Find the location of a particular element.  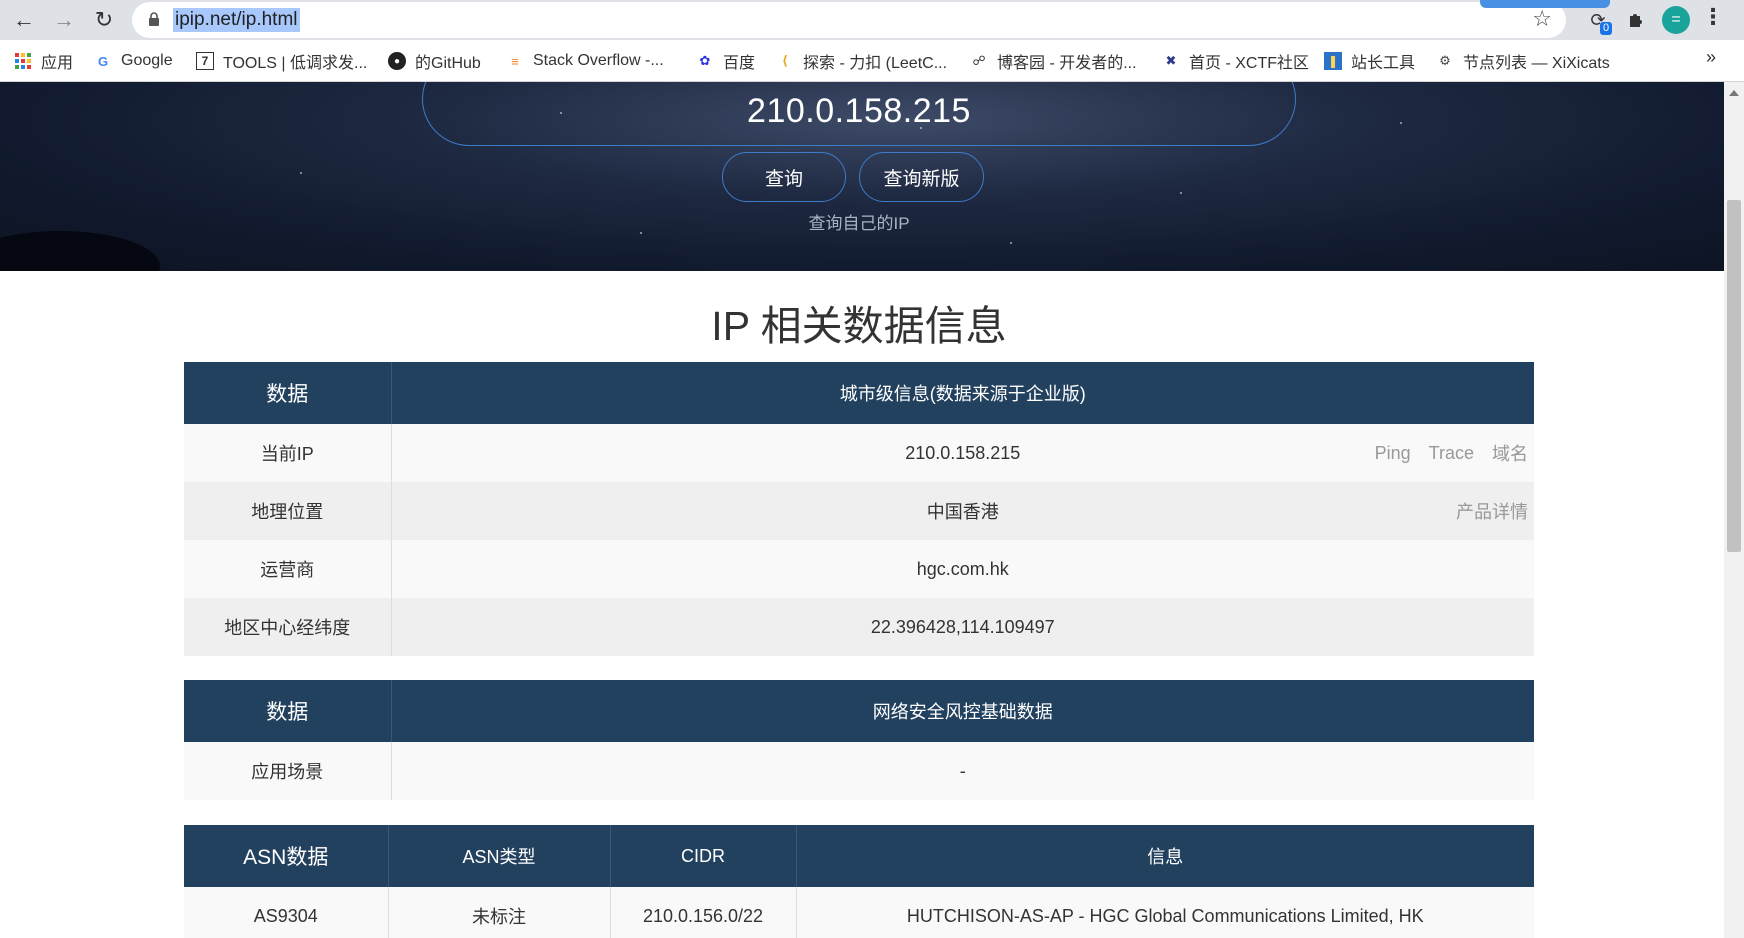

reload-icon: ↻ is located at coordinates (104, 20).